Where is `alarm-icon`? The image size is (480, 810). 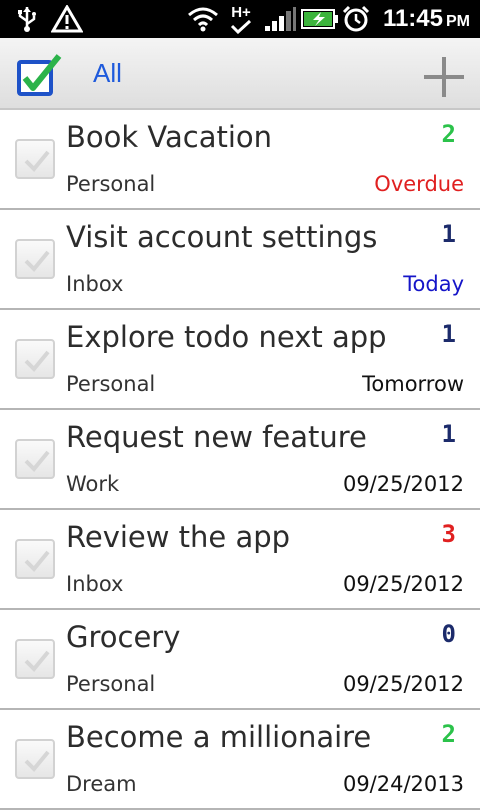 alarm-icon is located at coordinates (356, 19).